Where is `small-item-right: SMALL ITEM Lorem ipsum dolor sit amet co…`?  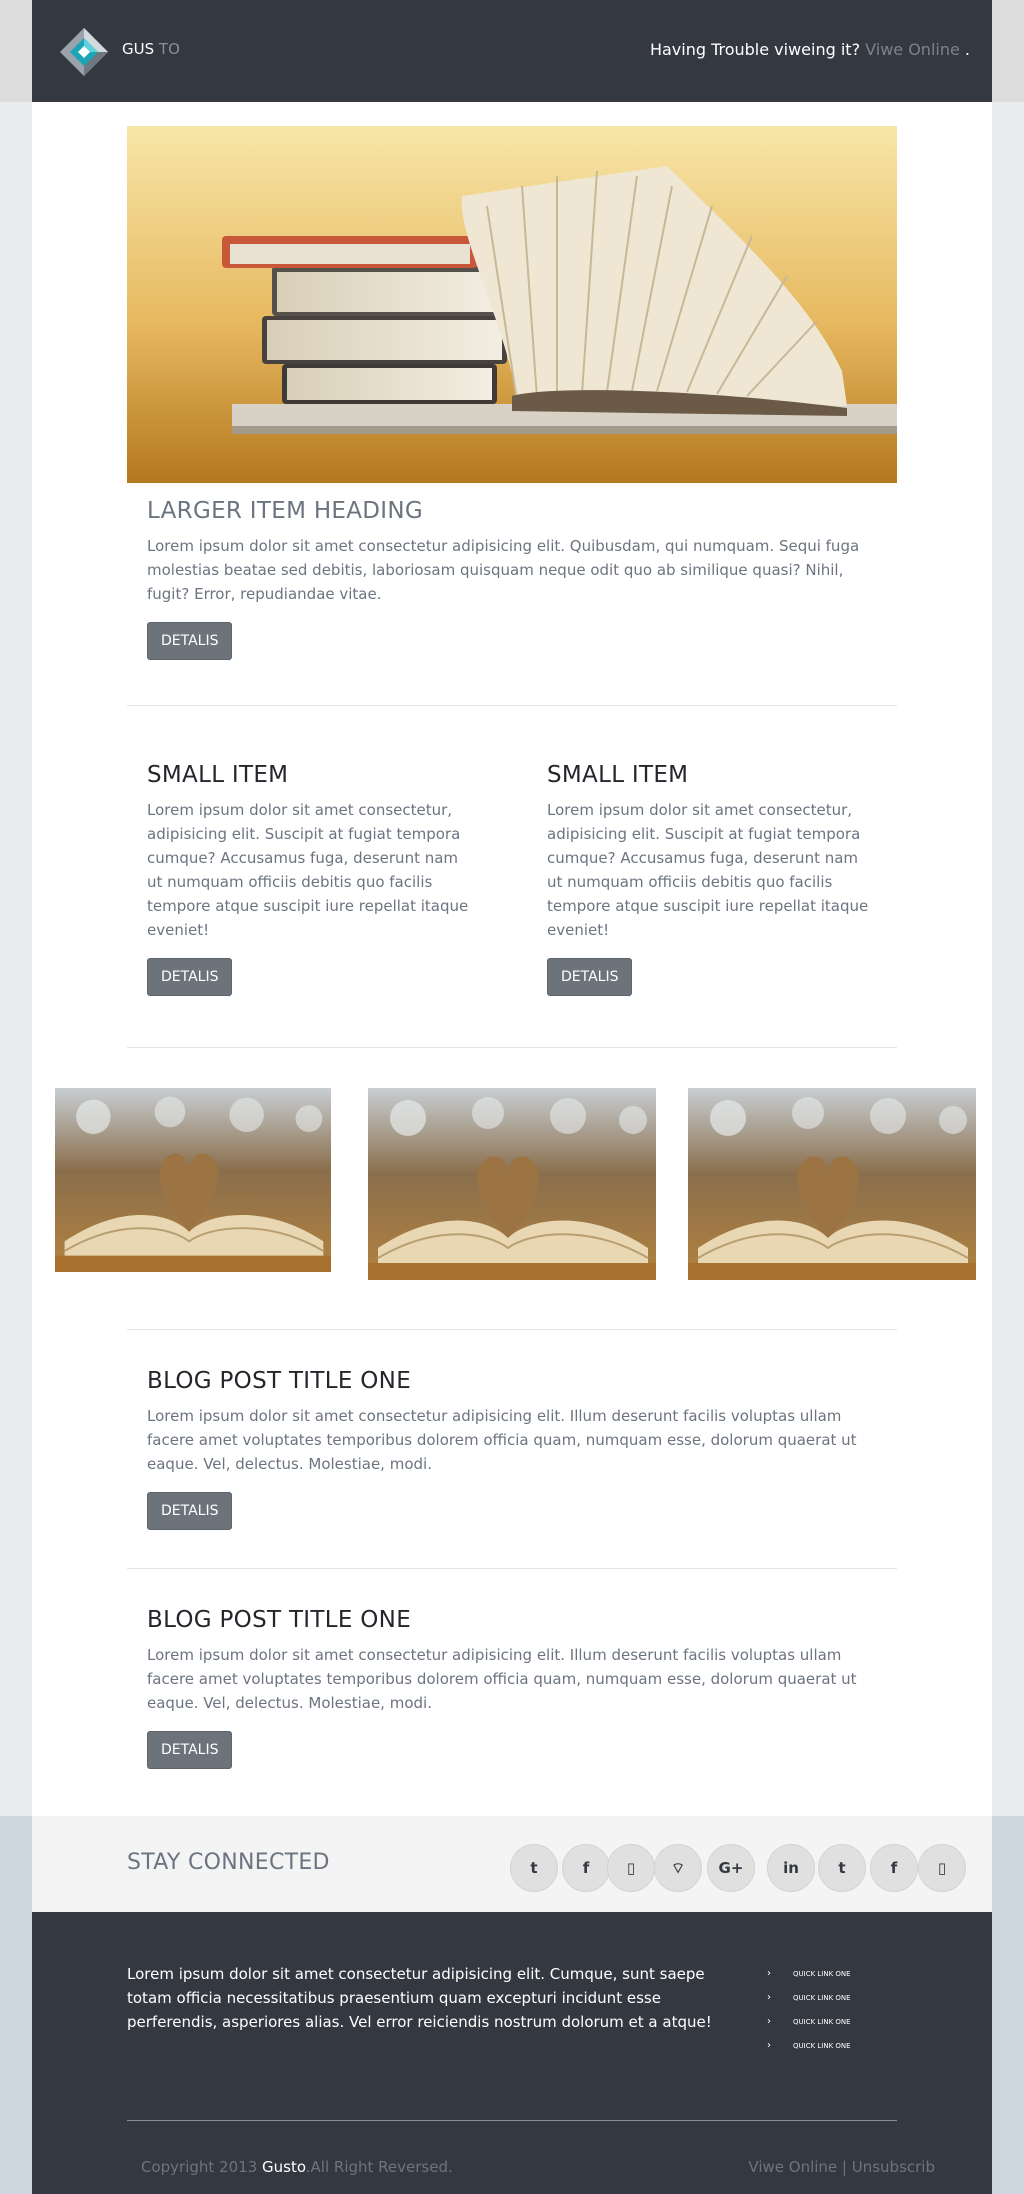
small-item-right: SMALL ITEM Lorem ipsum dolor sit amet co… is located at coordinates (712, 879).